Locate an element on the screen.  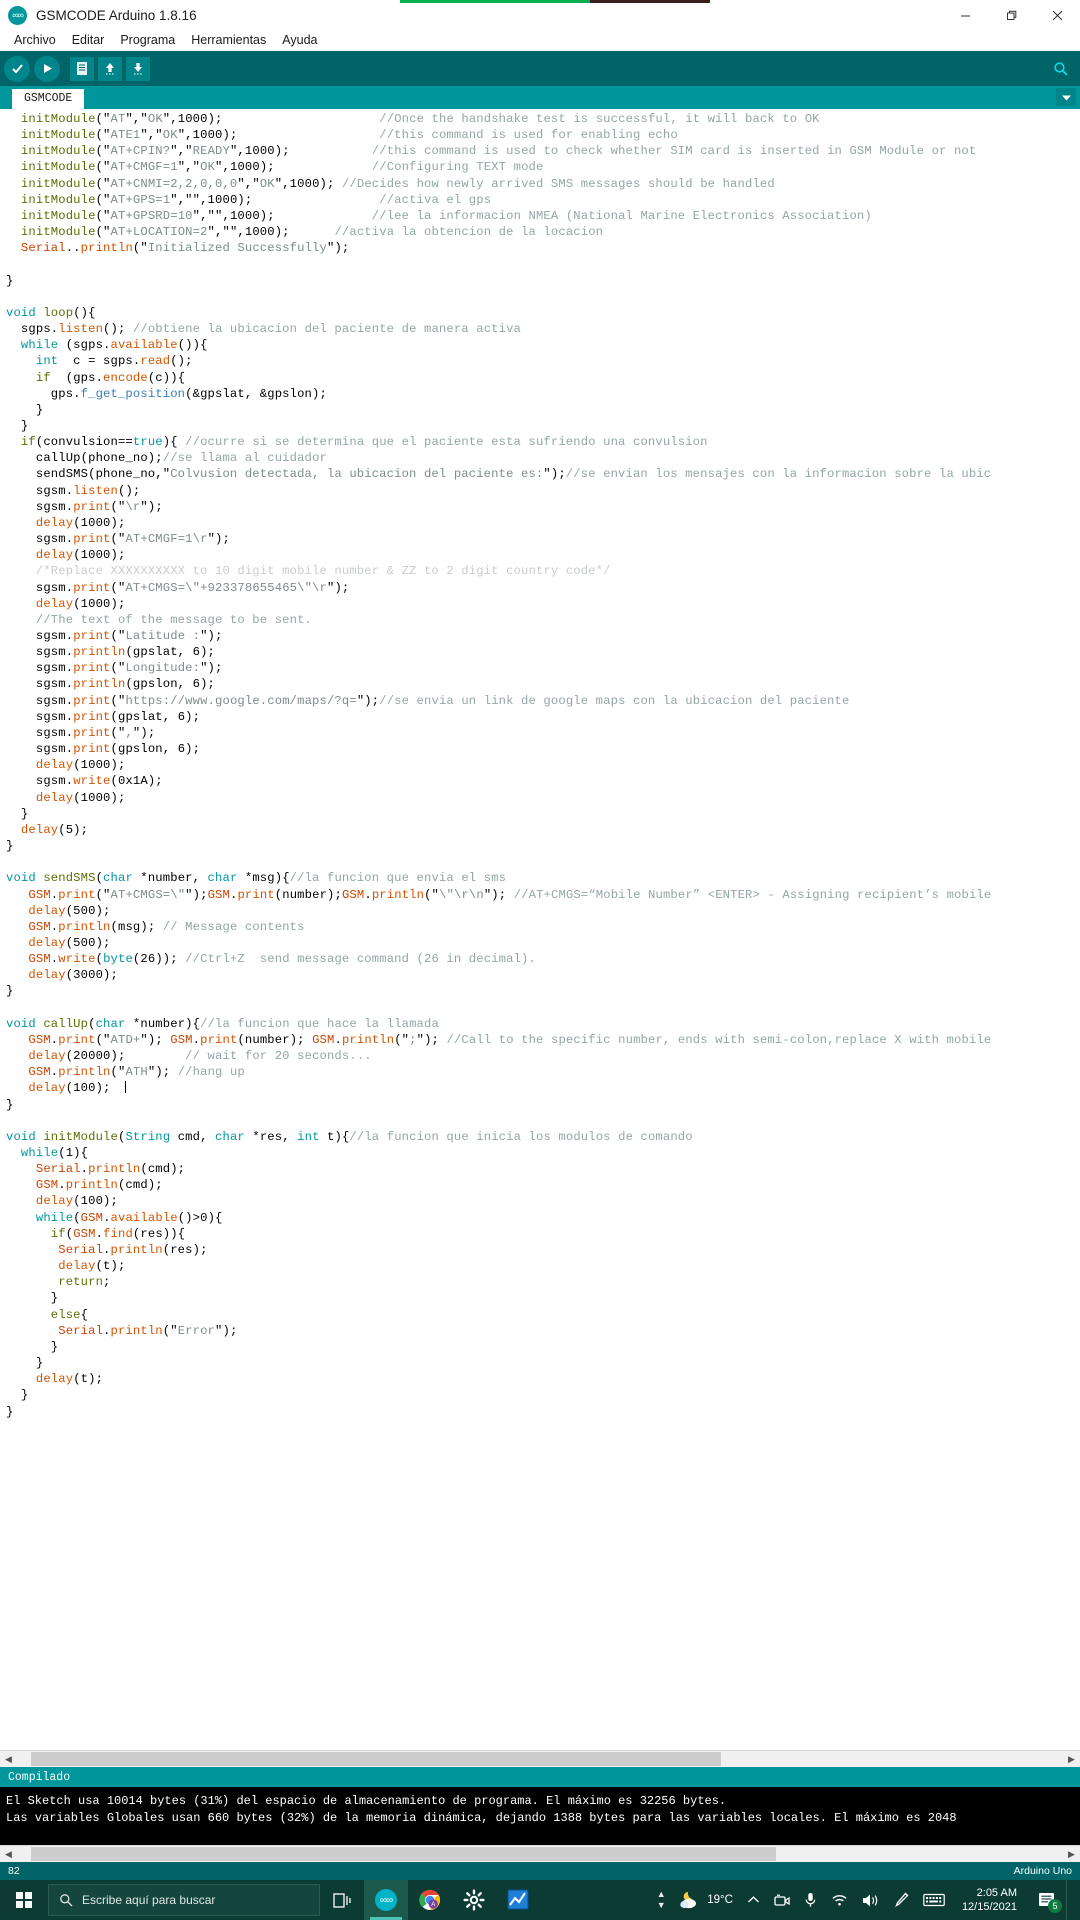
code-line: callUp(phone_no);//se llama al cuidador is located at coordinates (543, 458).